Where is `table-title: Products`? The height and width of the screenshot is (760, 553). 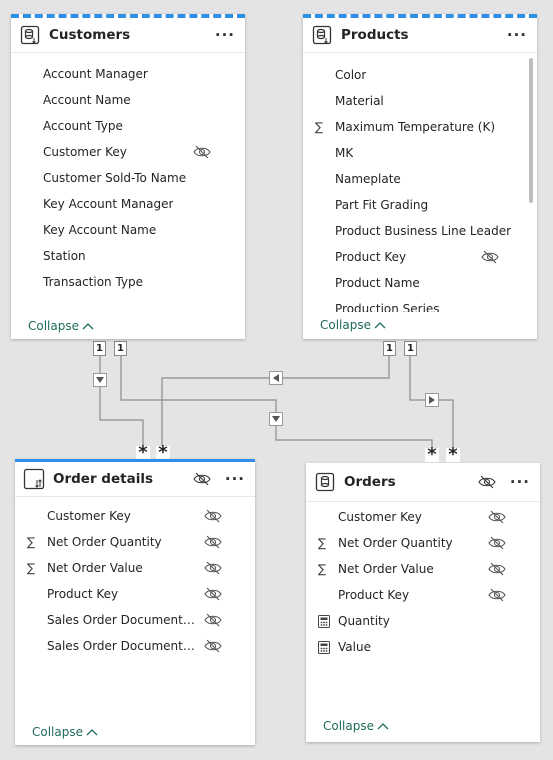
table-title: Products is located at coordinates (375, 35).